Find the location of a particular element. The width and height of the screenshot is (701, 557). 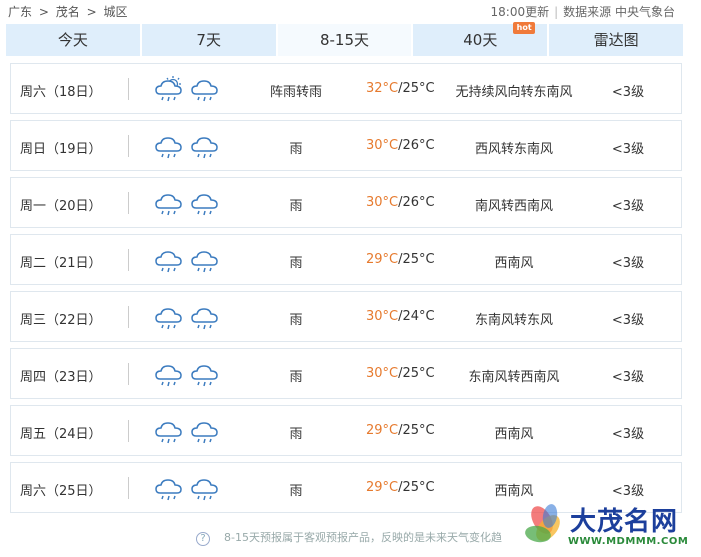

wind-direction: 西风转东南风 is located at coordinates (513, 149).